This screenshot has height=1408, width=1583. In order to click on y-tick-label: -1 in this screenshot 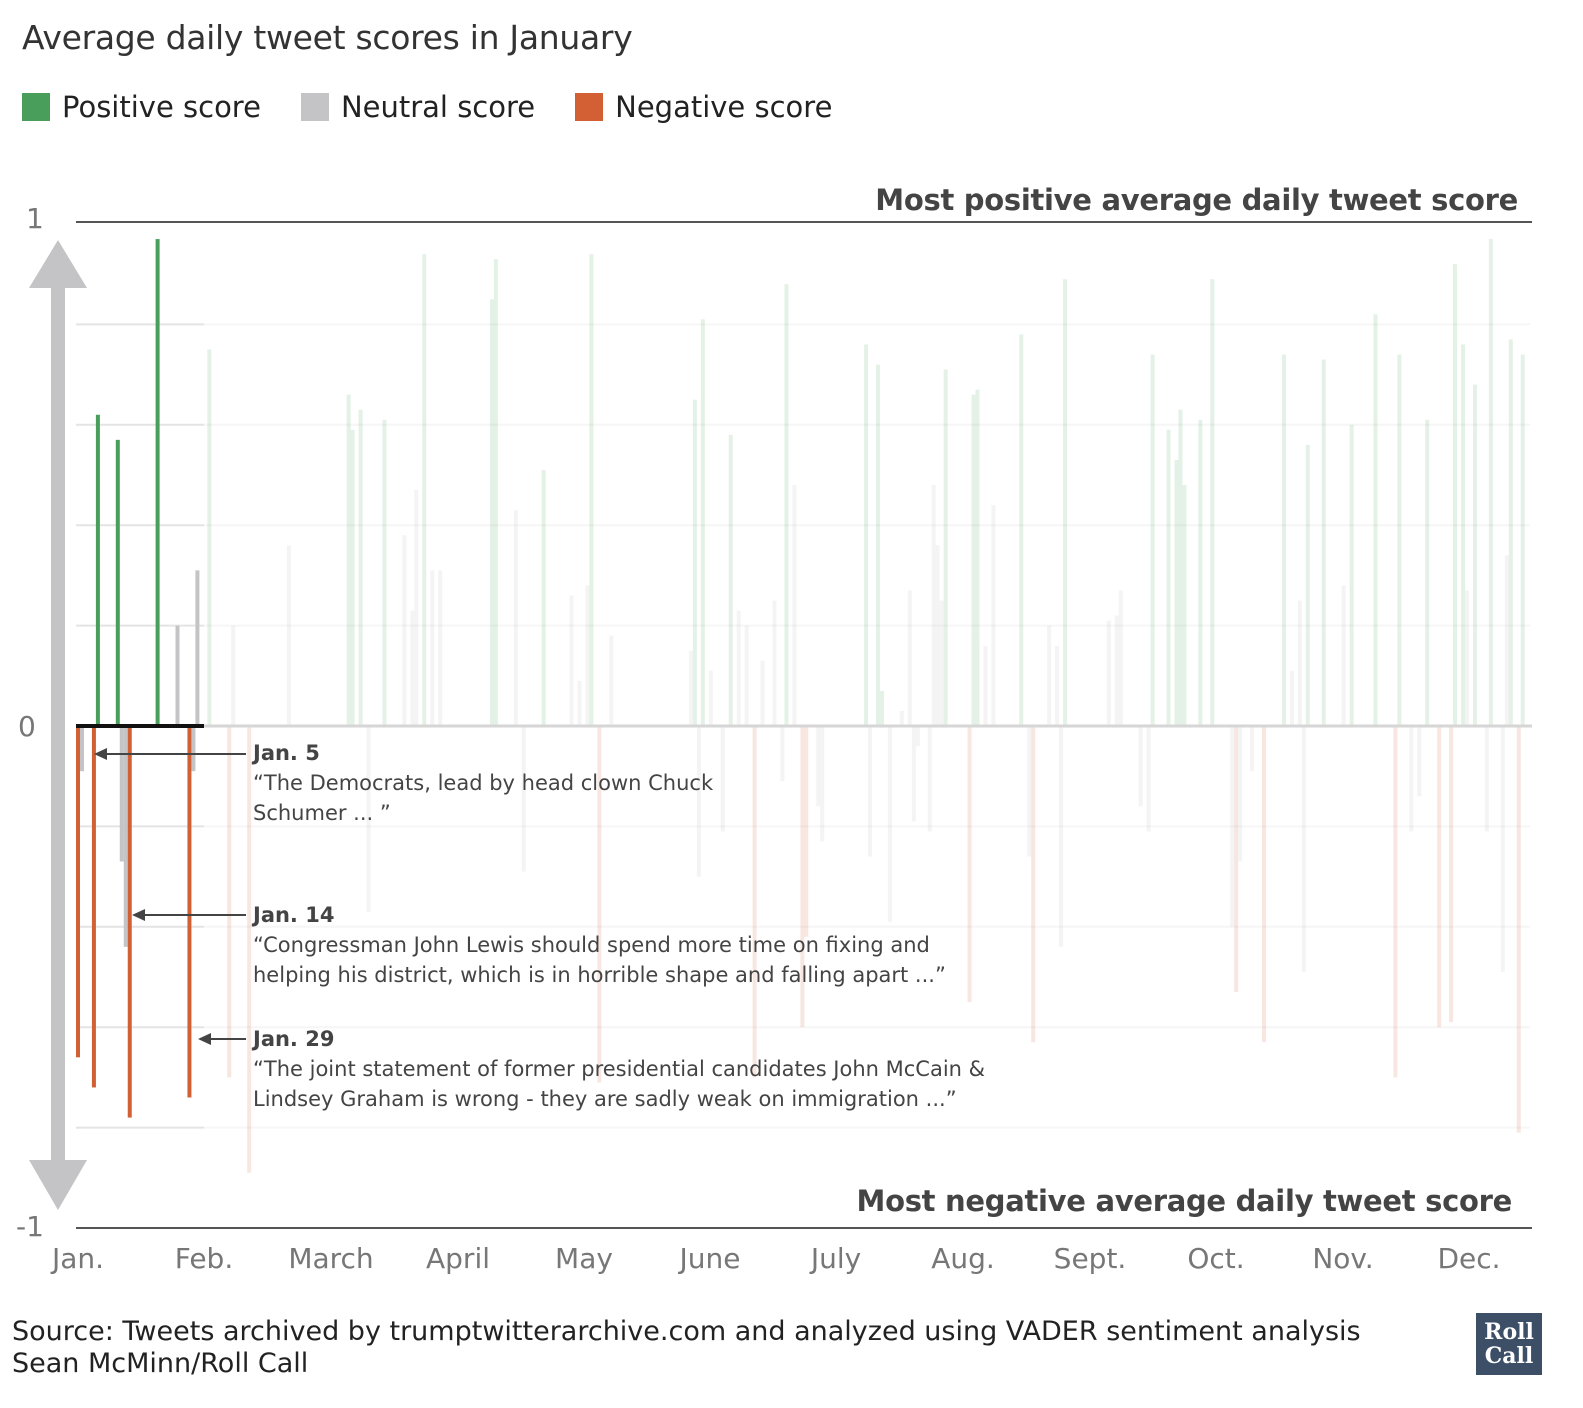, I will do `click(30, 1226)`.